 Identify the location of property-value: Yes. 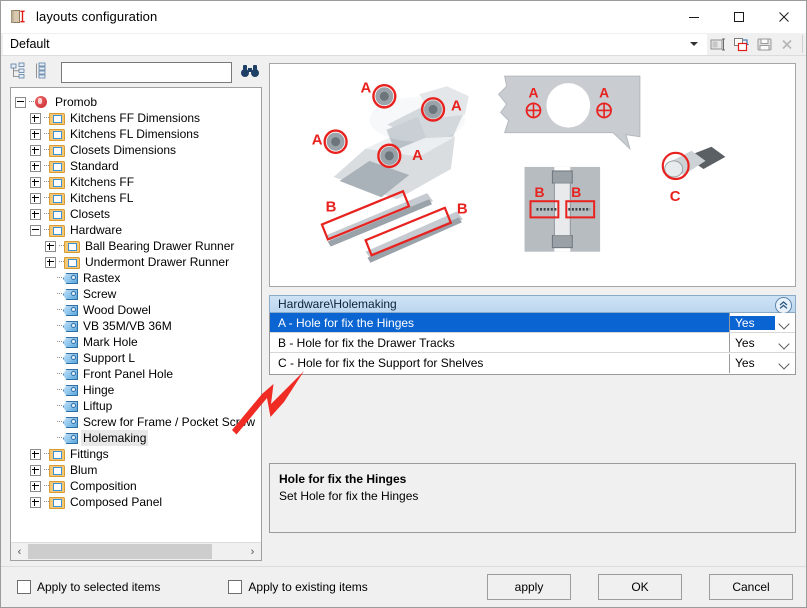
(745, 363).